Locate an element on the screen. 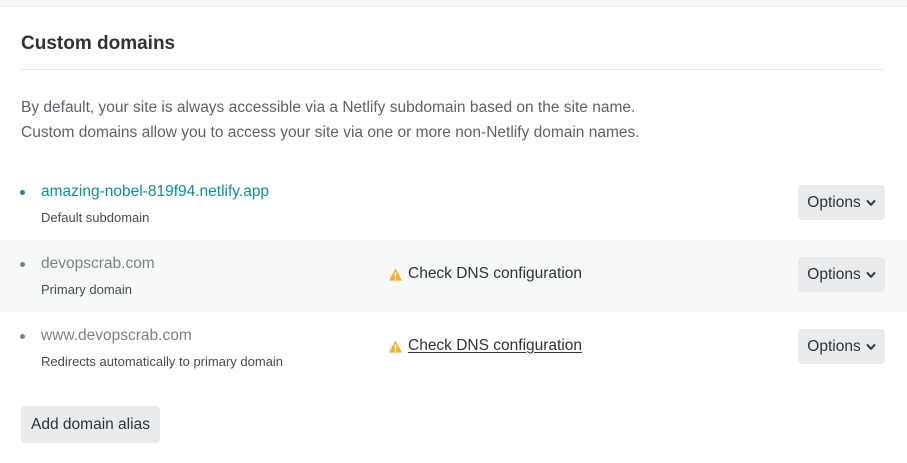 This screenshot has height=463, width=907. top-strip is located at coordinates (453, 3).